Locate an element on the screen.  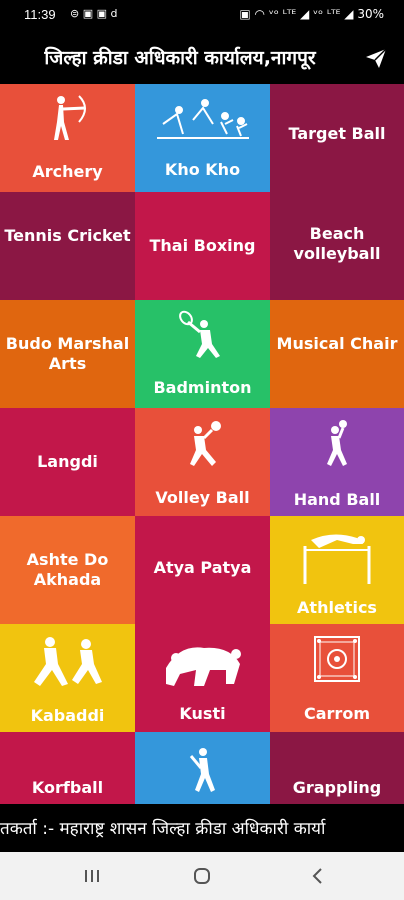
tile-beach-volleyball: Beach volleyball is located at coordinates (337, 246).